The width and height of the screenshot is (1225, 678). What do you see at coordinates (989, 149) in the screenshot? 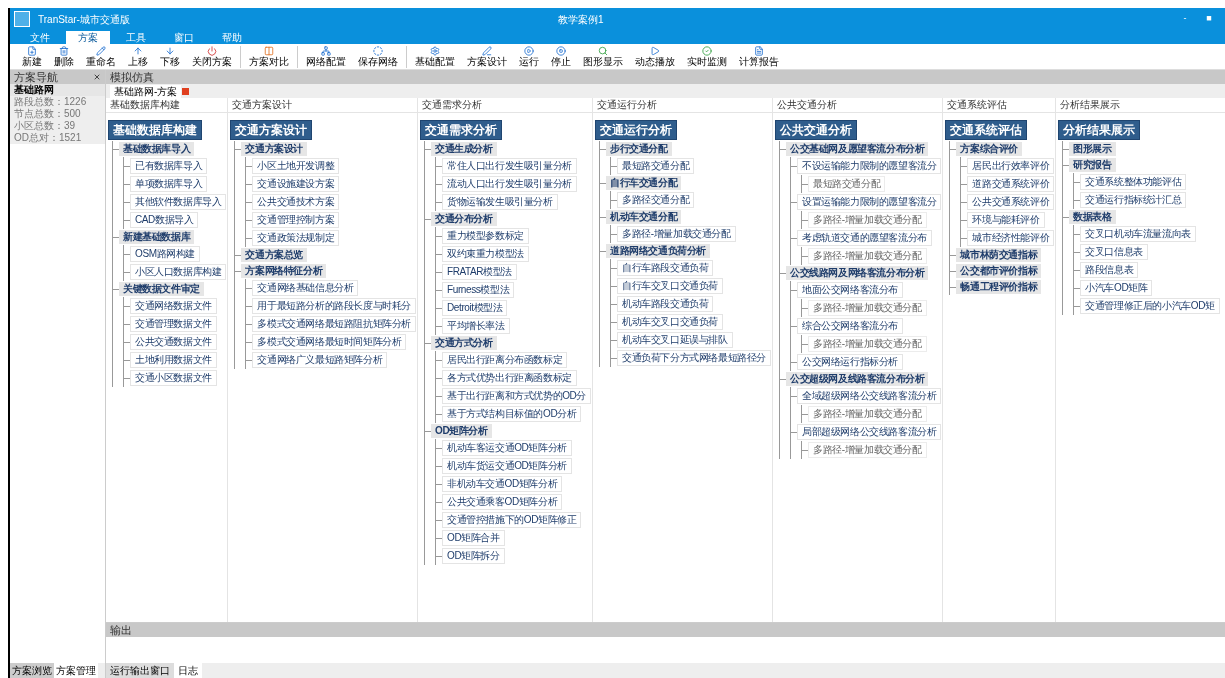
I see `tree-node: 方案综合评价` at bounding box center [989, 149].